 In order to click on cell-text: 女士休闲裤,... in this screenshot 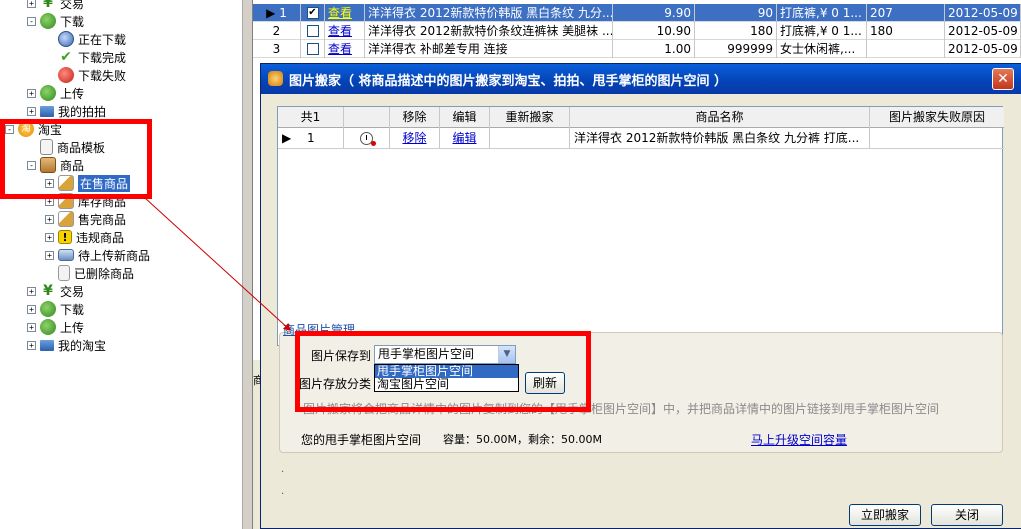, I will do `click(818, 48)`.